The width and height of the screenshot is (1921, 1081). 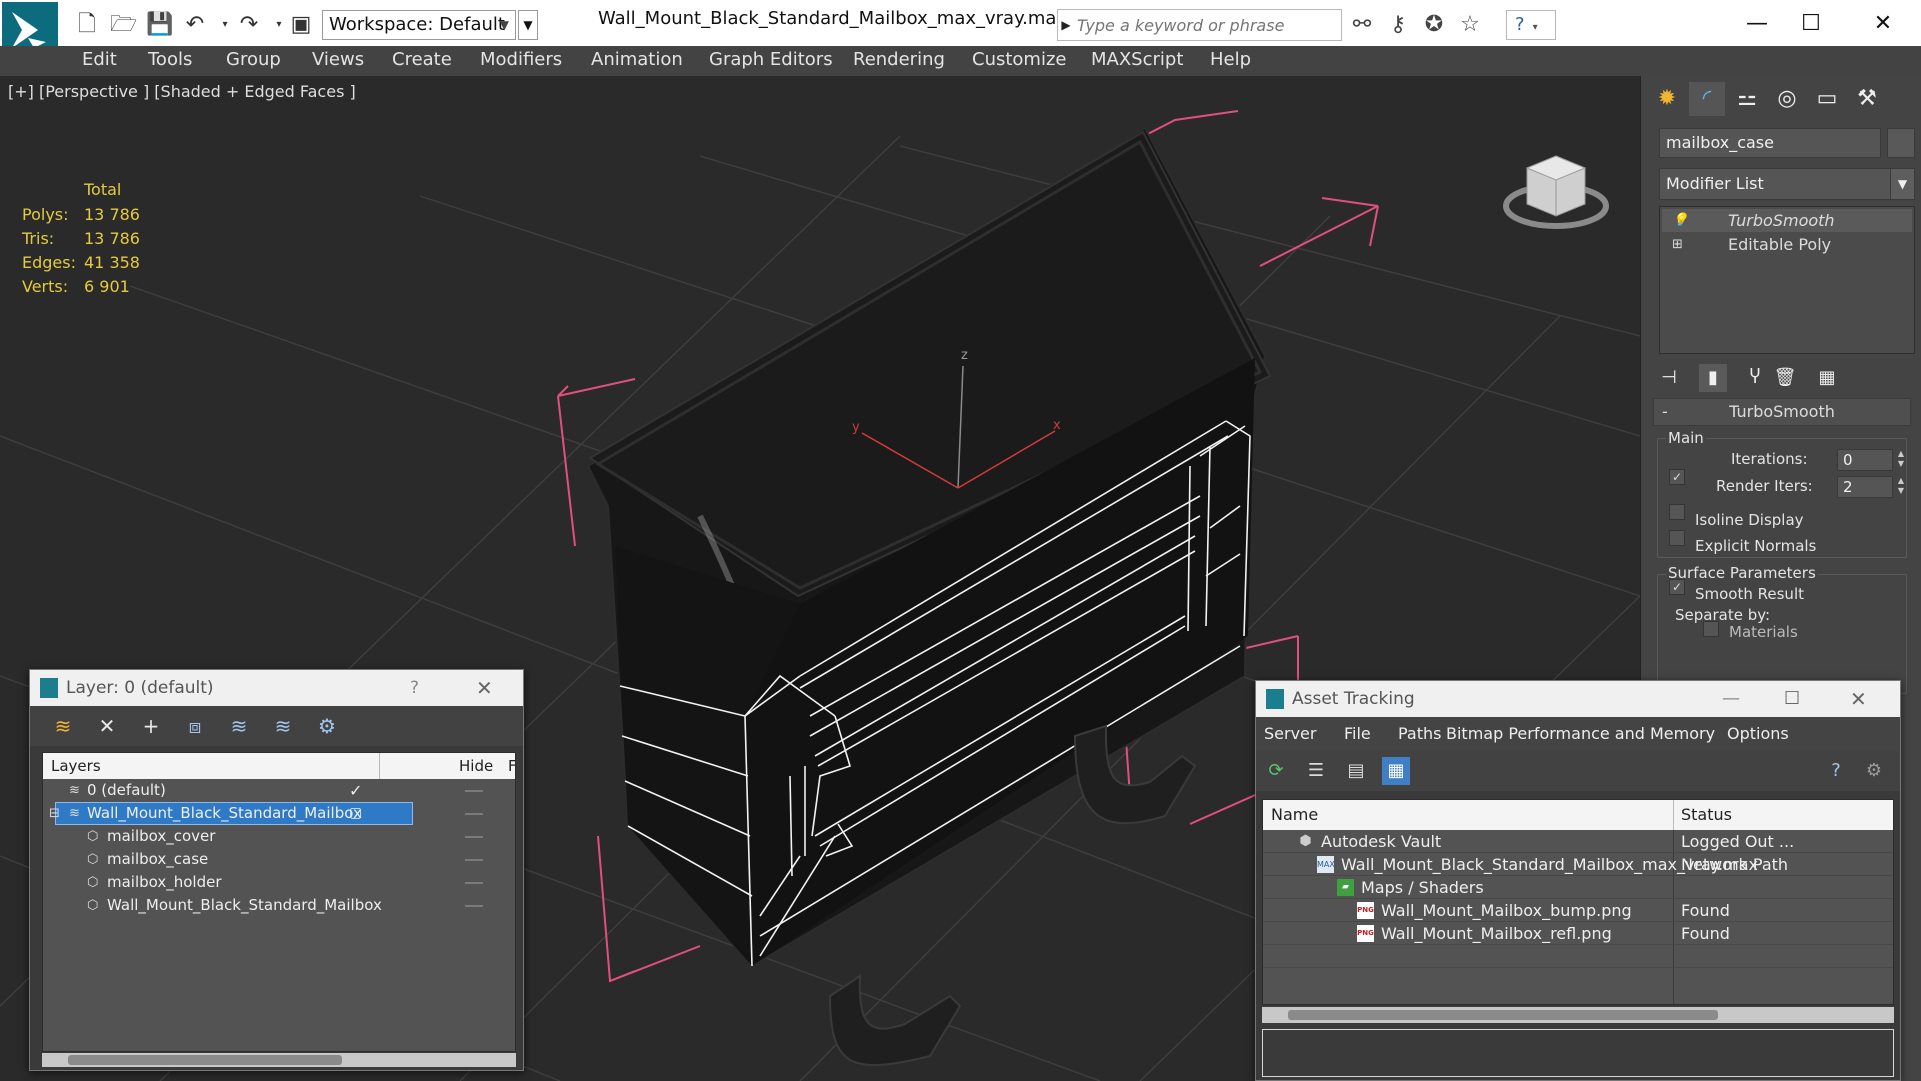 What do you see at coordinates (1874, 771) in the screenshot?
I see `settings-help-icon: ⚙` at bounding box center [1874, 771].